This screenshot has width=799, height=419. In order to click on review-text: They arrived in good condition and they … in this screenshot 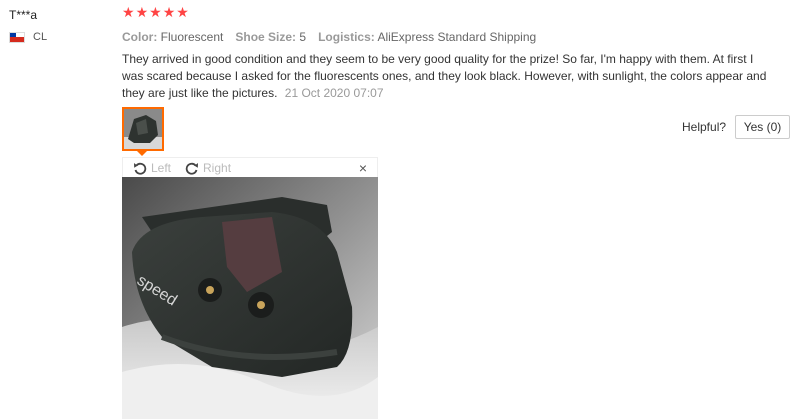, I will do `click(444, 76)`.